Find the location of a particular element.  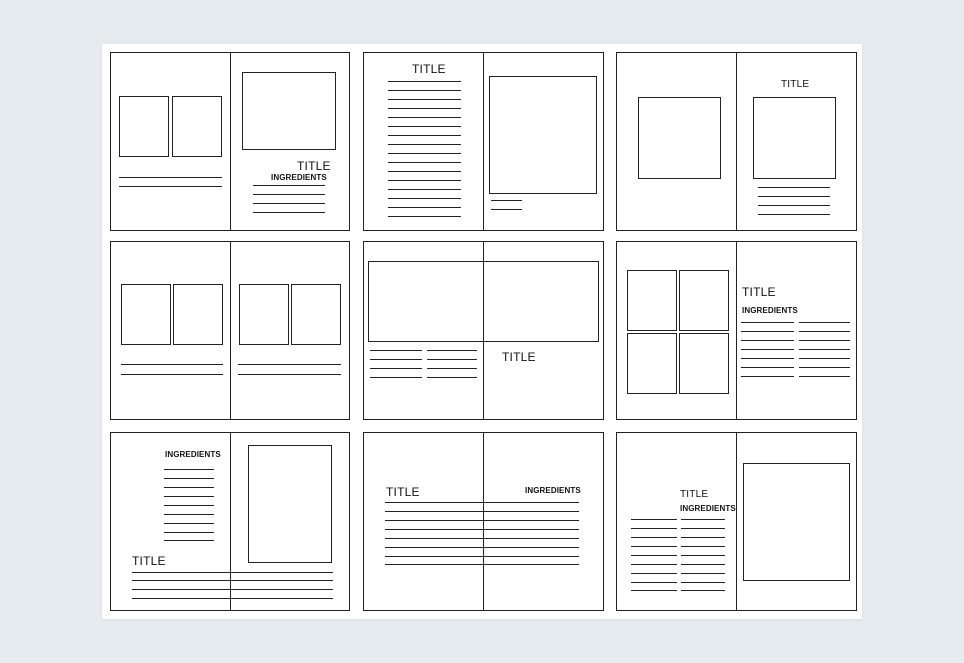

layout-spread-3: TITLE is located at coordinates (736, 141).